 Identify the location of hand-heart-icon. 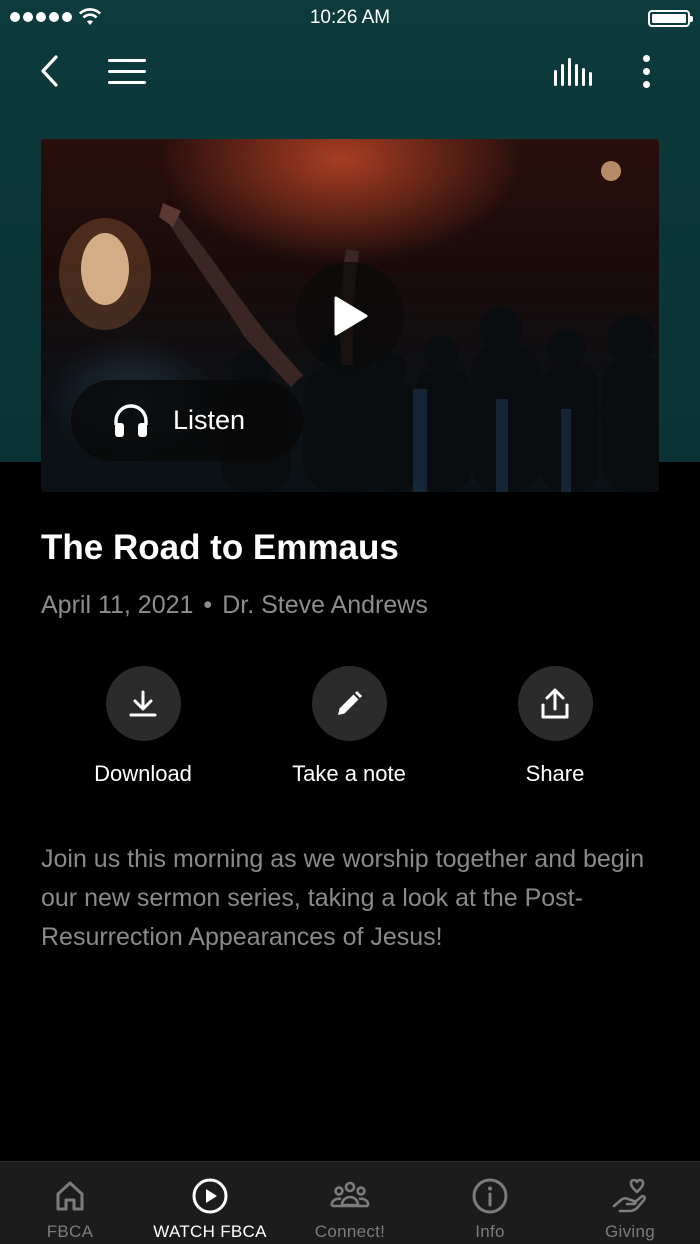
(629, 1195).